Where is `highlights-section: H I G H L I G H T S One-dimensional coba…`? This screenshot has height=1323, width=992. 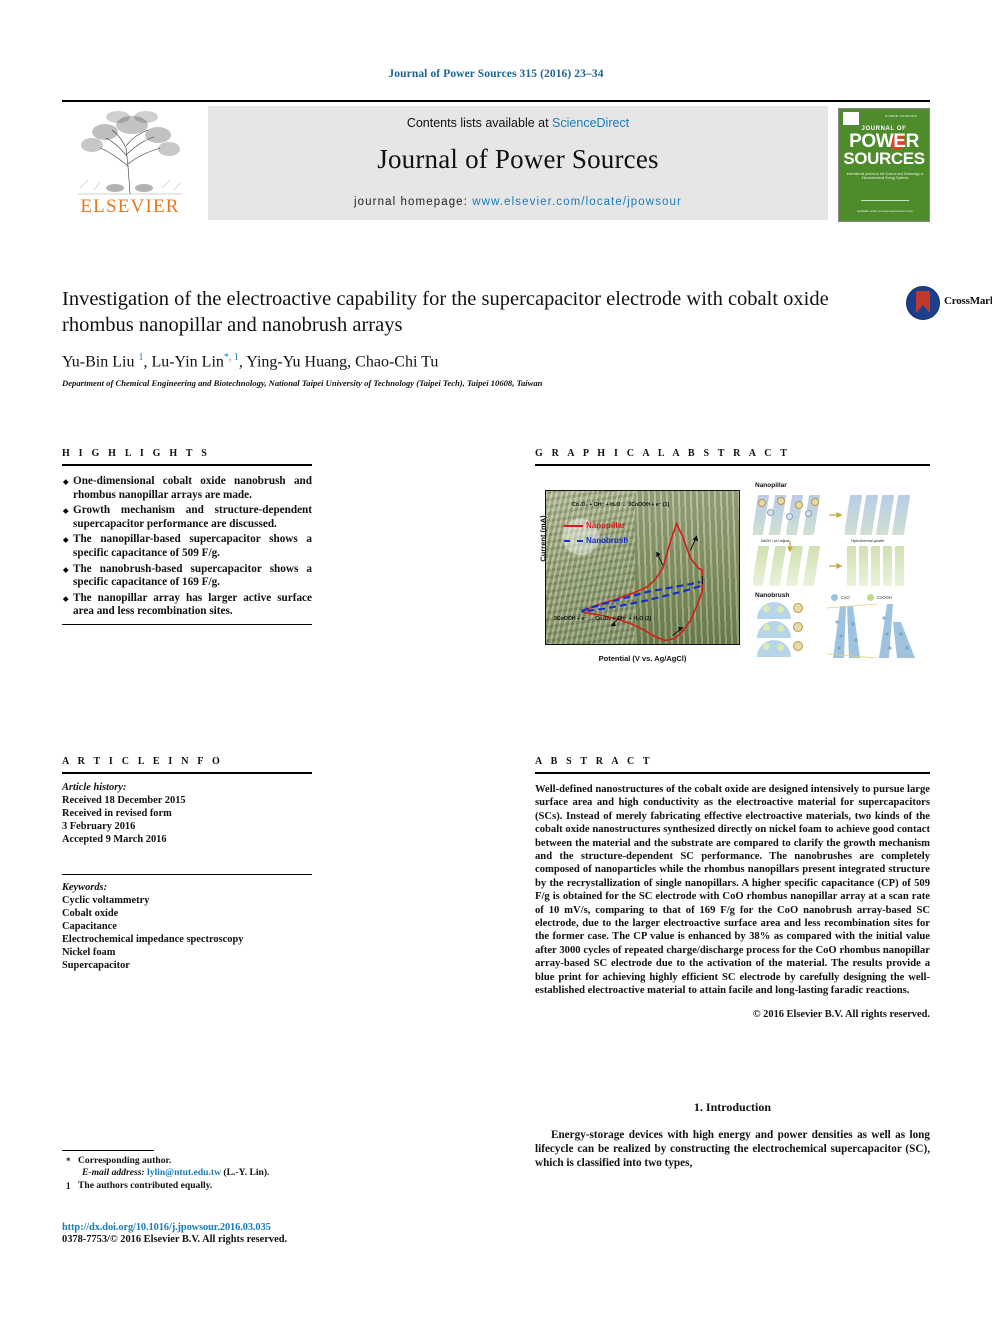 highlights-section: H I G H L I G H T S One-dimensional coba… is located at coordinates (187, 536).